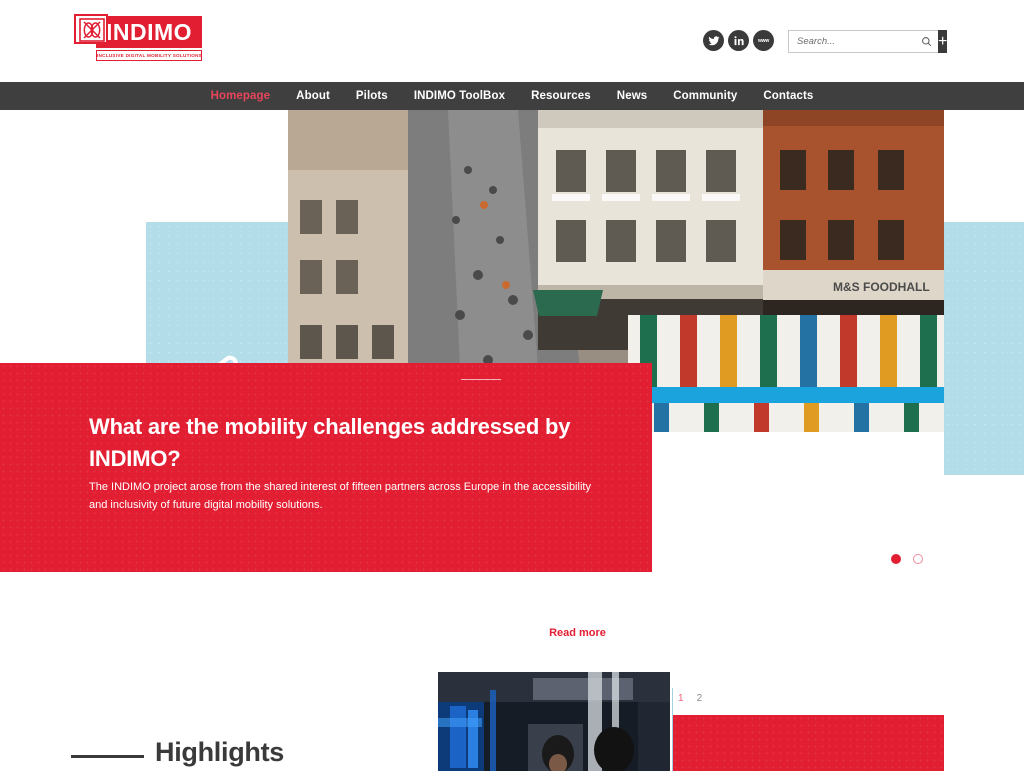 Image resolution: width=1024 pixels, height=771 pixels. Describe the element at coordinates (943, 41) in the screenshot. I see `search-submit-button: +` at that location.